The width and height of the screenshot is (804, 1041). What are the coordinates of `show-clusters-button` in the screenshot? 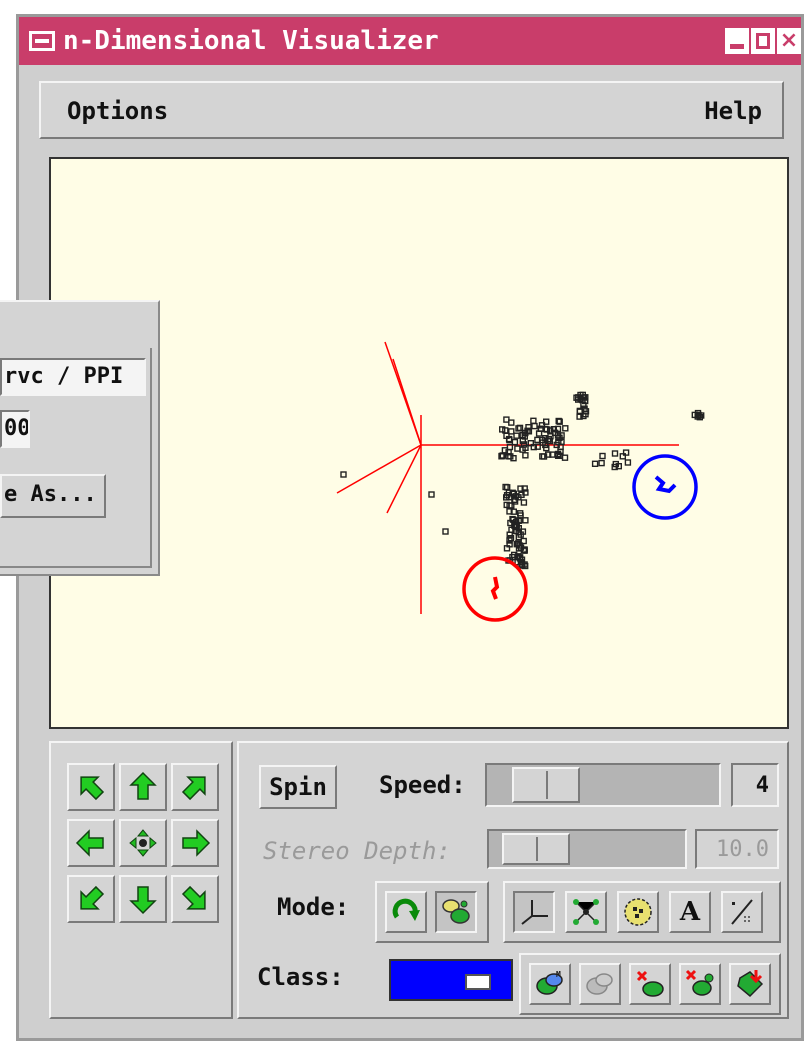 It's located at (638, 912).